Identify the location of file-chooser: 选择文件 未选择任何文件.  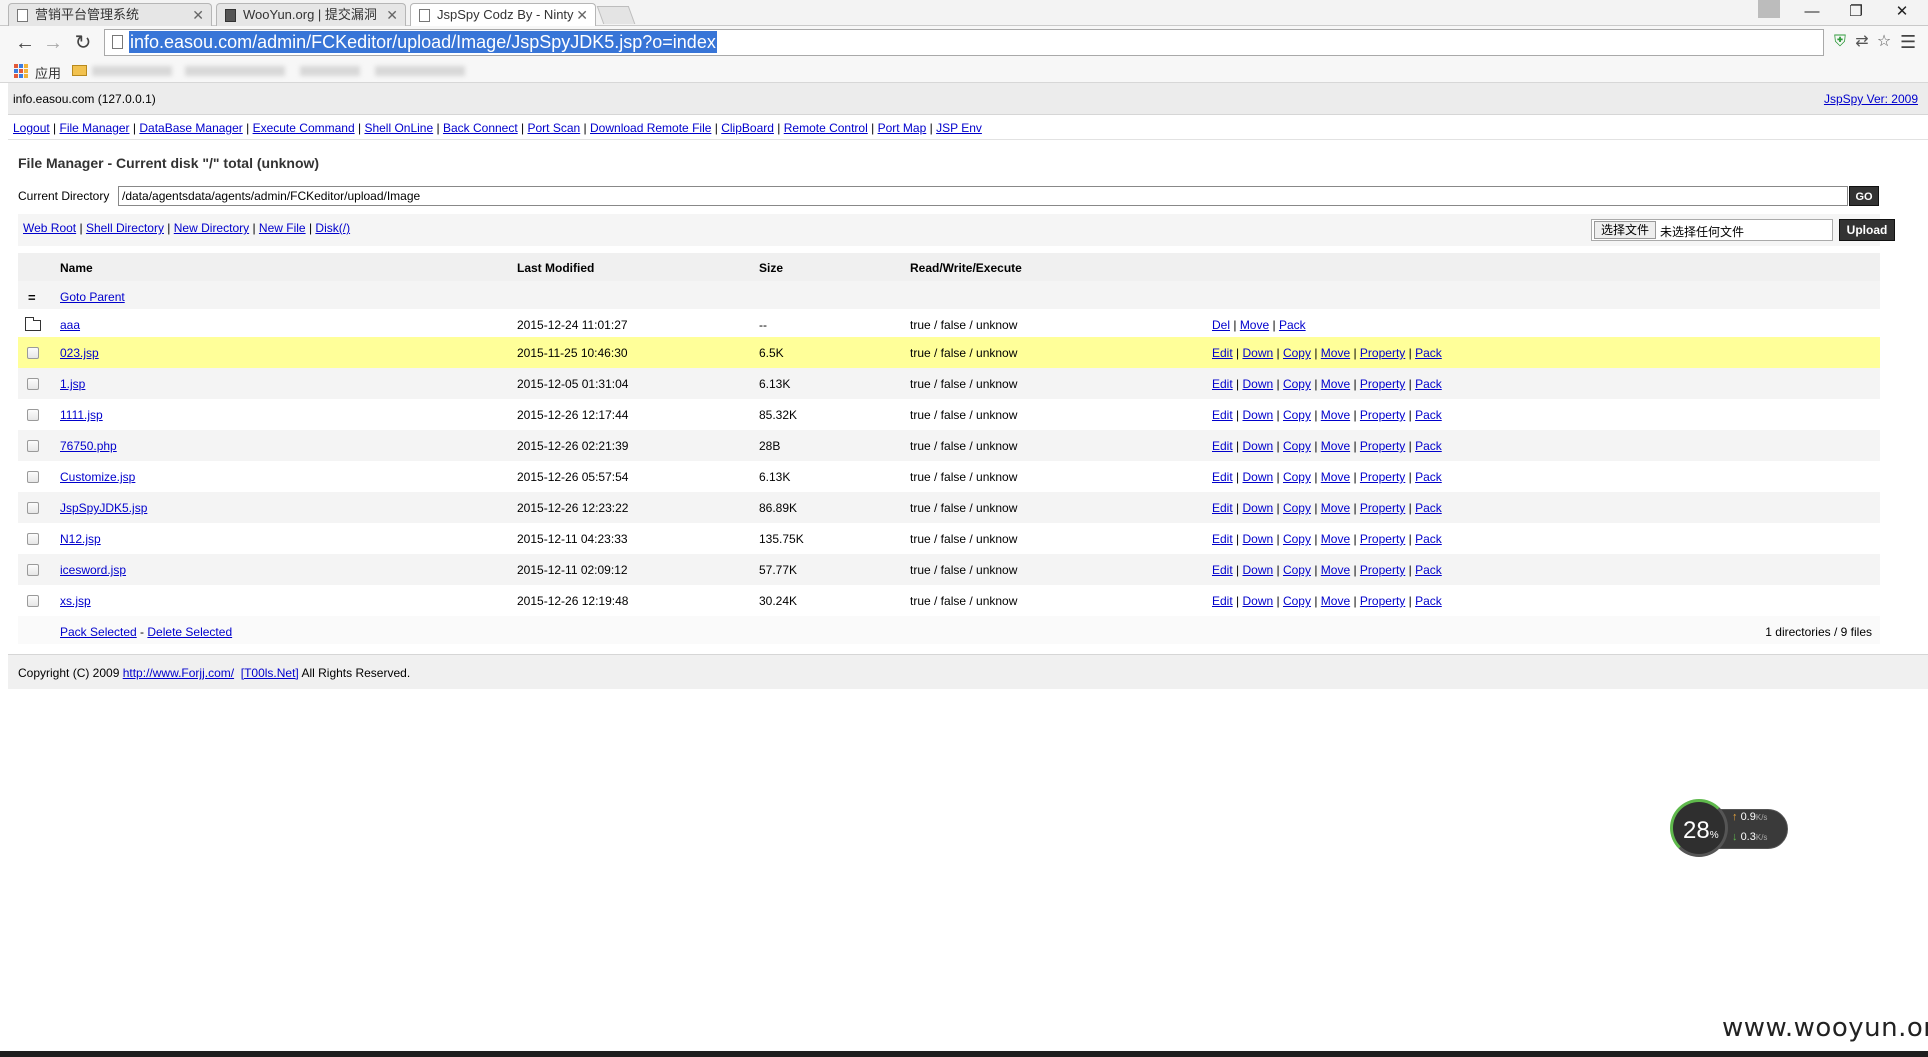
(1712, 230).